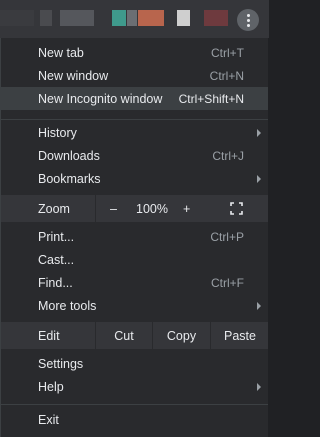 The height and width of the screenshot is (437, 320). What do you see at coordinates (226, 75) in the screenshot?
I see `new-window-shortcut: Ctrl+N` at bounding box center [226, 75].